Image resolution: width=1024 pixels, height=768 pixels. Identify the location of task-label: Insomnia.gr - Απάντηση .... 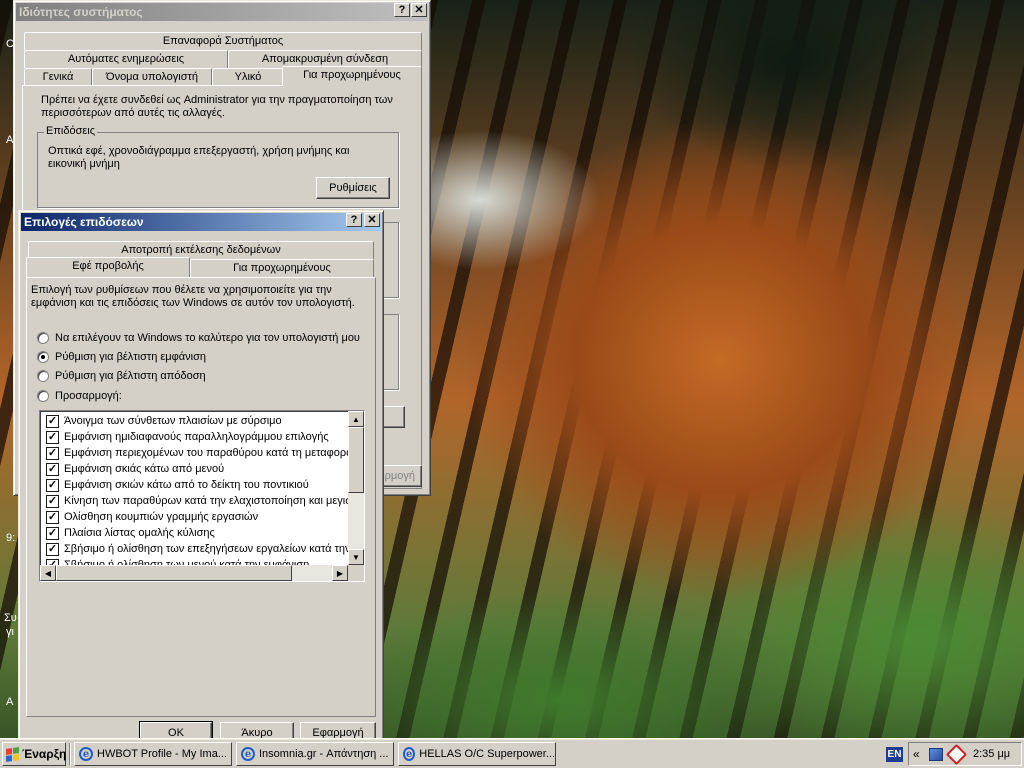
(324, 754).